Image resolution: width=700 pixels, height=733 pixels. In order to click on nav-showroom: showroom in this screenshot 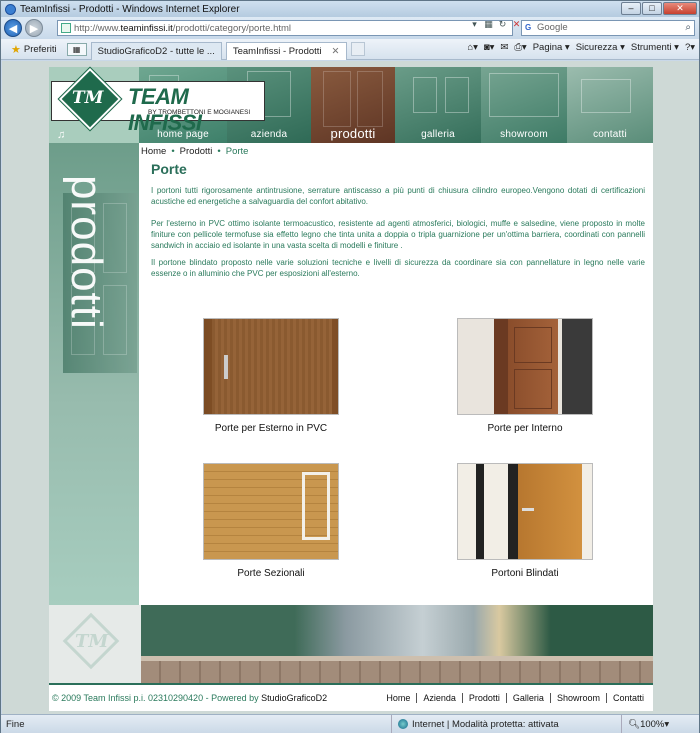, I will do `click(524, 105)`.